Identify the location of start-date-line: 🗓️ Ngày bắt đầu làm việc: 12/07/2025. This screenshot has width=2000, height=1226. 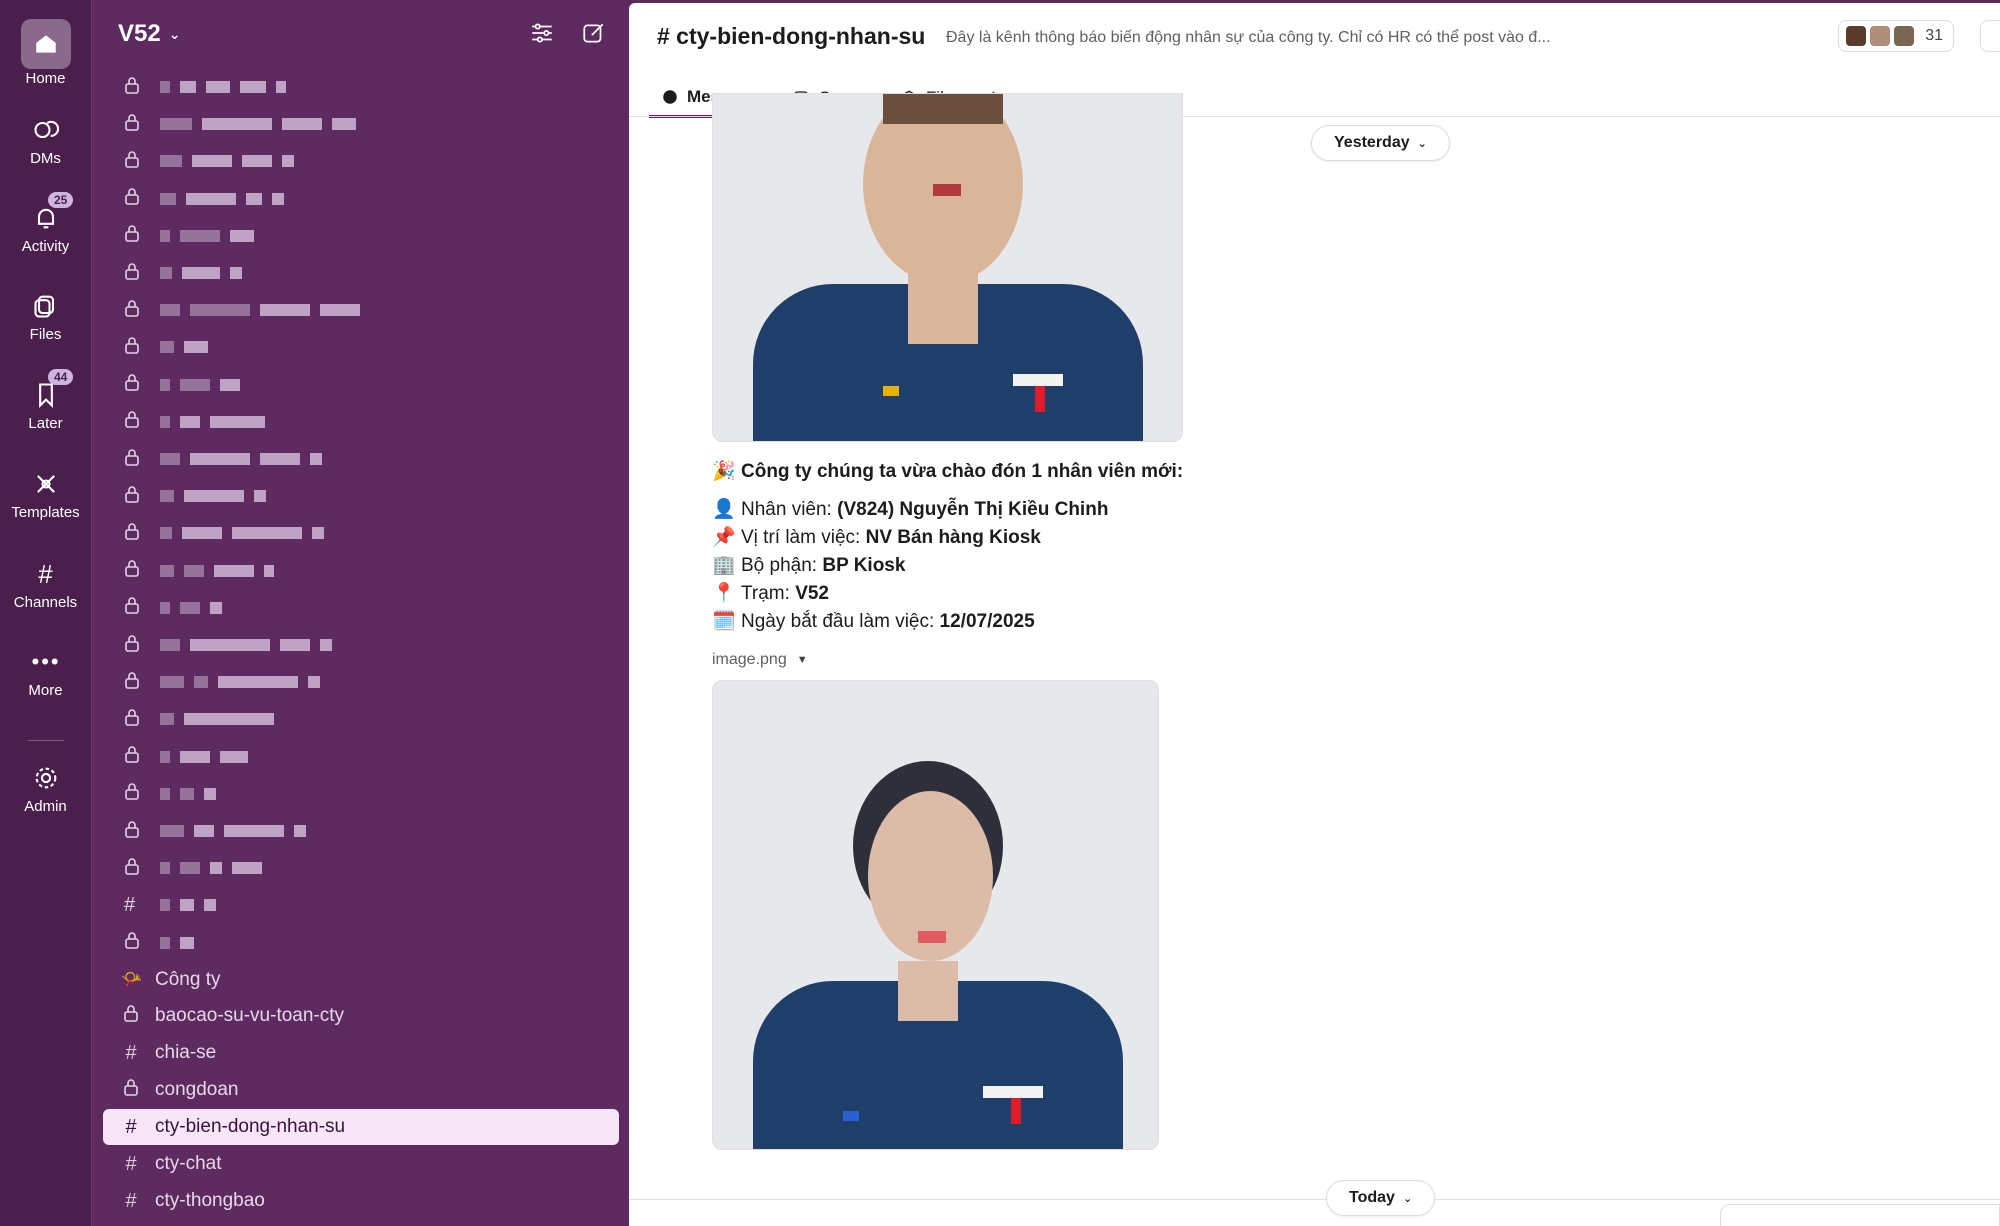
(947, 622).